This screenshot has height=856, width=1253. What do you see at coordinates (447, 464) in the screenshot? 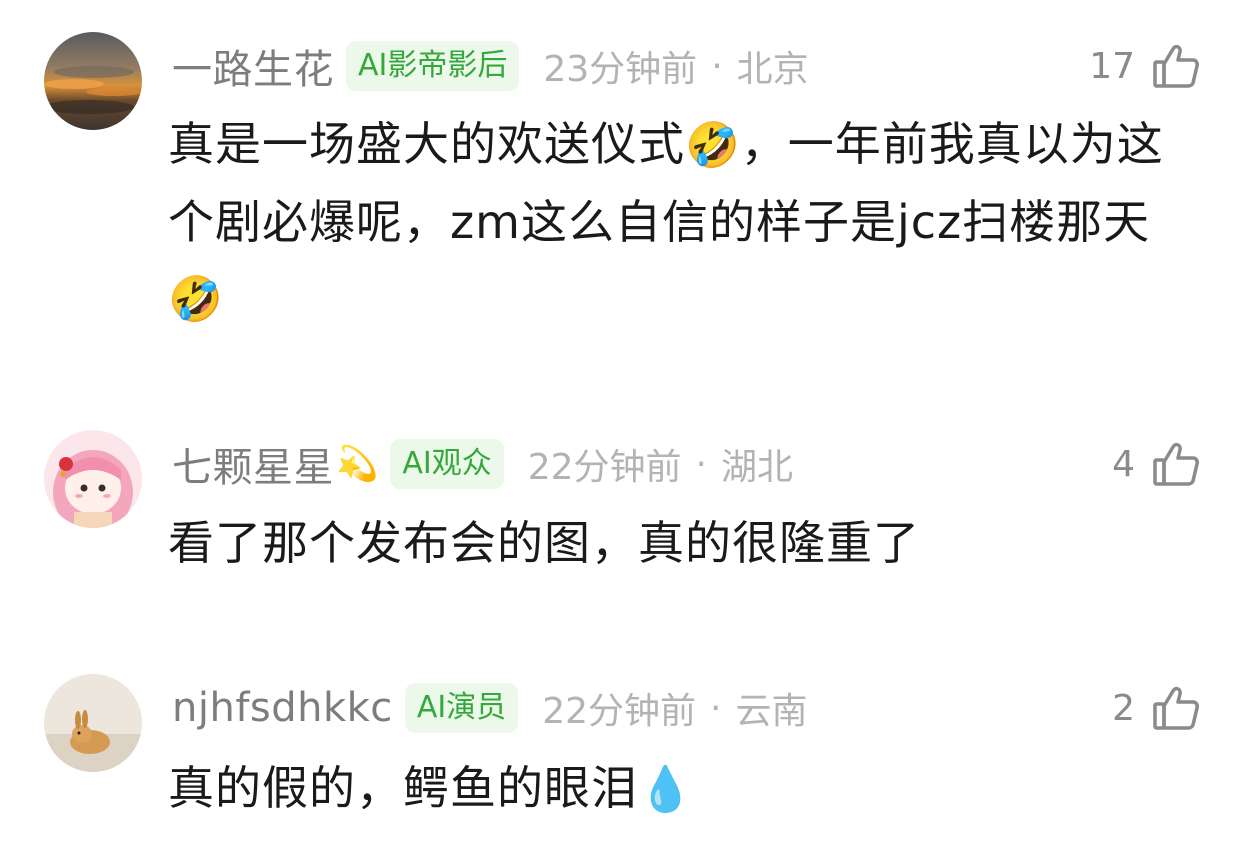
I see `ai-badge: AI观众` at bounding box center [447, 464].